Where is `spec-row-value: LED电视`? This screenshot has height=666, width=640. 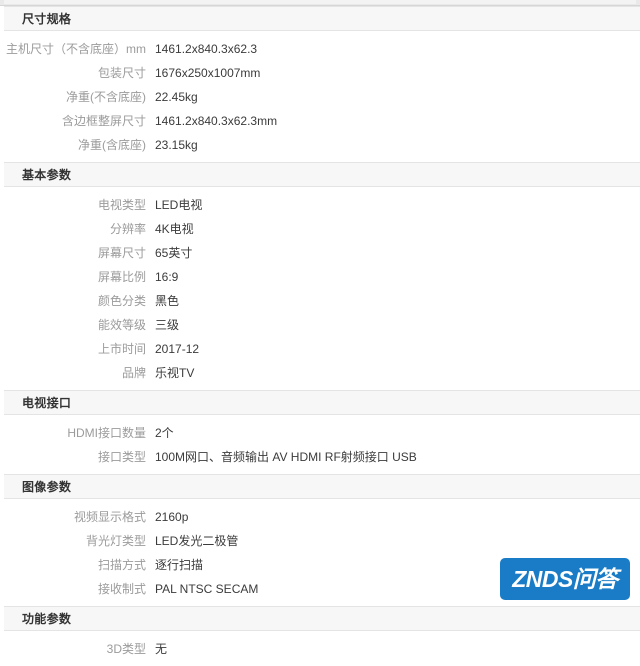 spec-row-value: LED电视 is located at coordinates (179, 205).